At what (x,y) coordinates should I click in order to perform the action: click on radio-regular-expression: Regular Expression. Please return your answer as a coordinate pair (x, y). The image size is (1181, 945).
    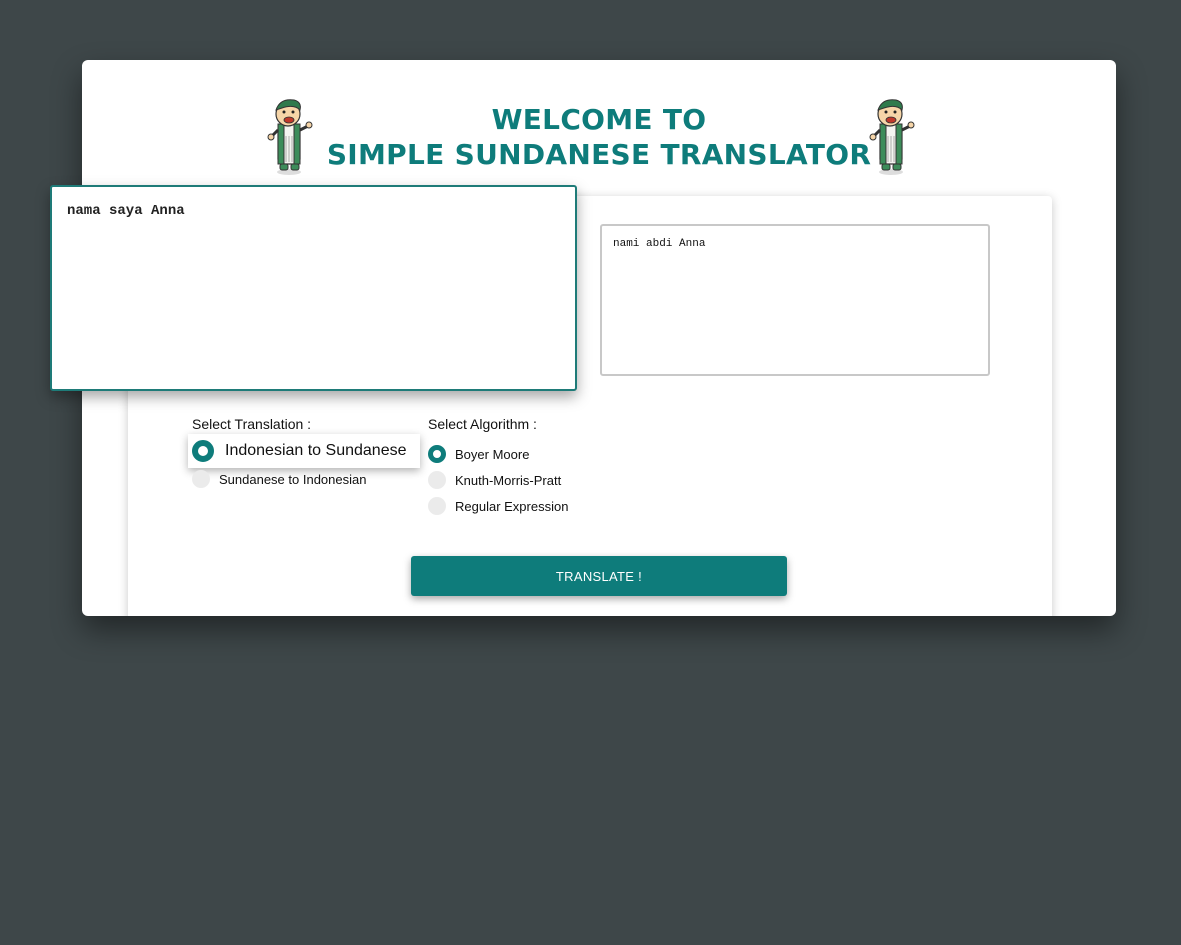
    Looking at the image, I should click on (498, 506).